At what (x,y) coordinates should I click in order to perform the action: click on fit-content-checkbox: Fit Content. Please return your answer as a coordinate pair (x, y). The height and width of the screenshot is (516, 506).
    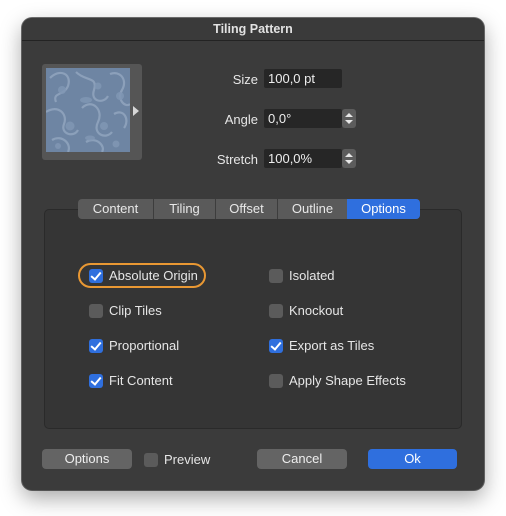
    Looking at the image, I should click on (131, 380).